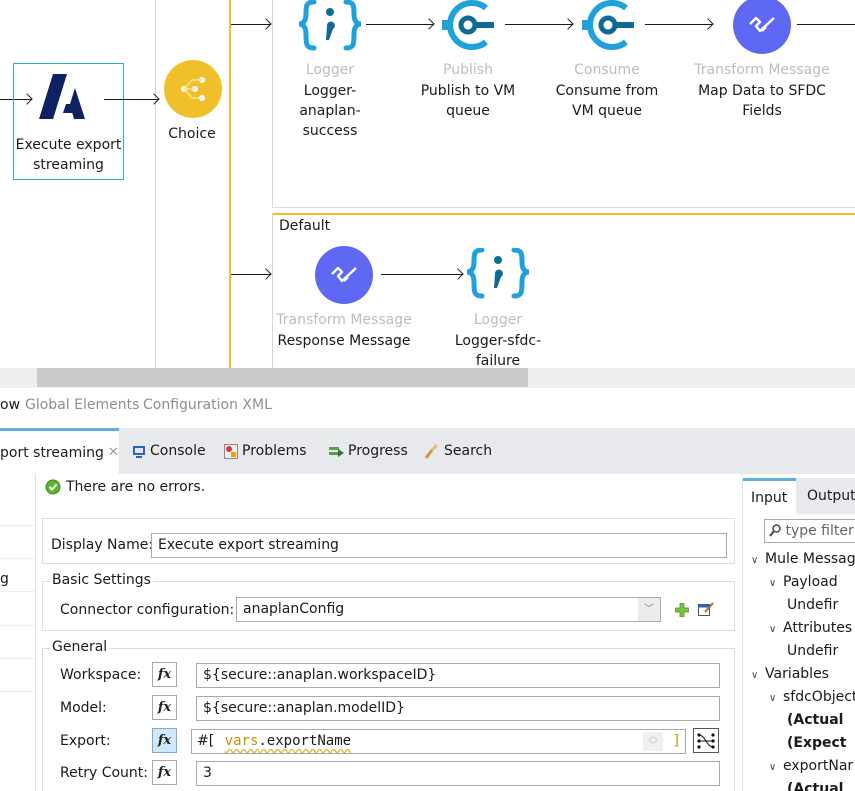 Image resolution: width=855 pixels, height=791 pixels. I want to click on canvas-horizontal-scrollbar, so click(427, 378).